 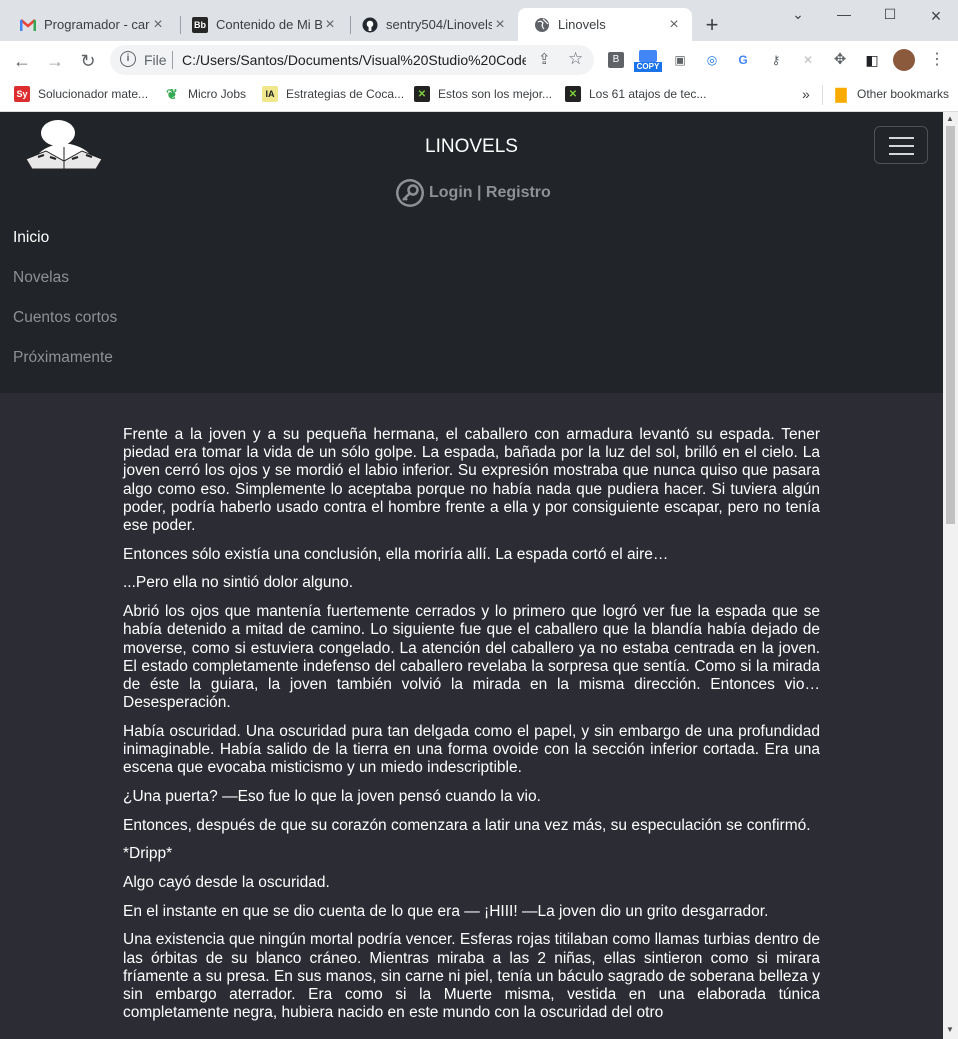 I want to click on scroll-up-icon: ▲, so click(x=950, y=118).